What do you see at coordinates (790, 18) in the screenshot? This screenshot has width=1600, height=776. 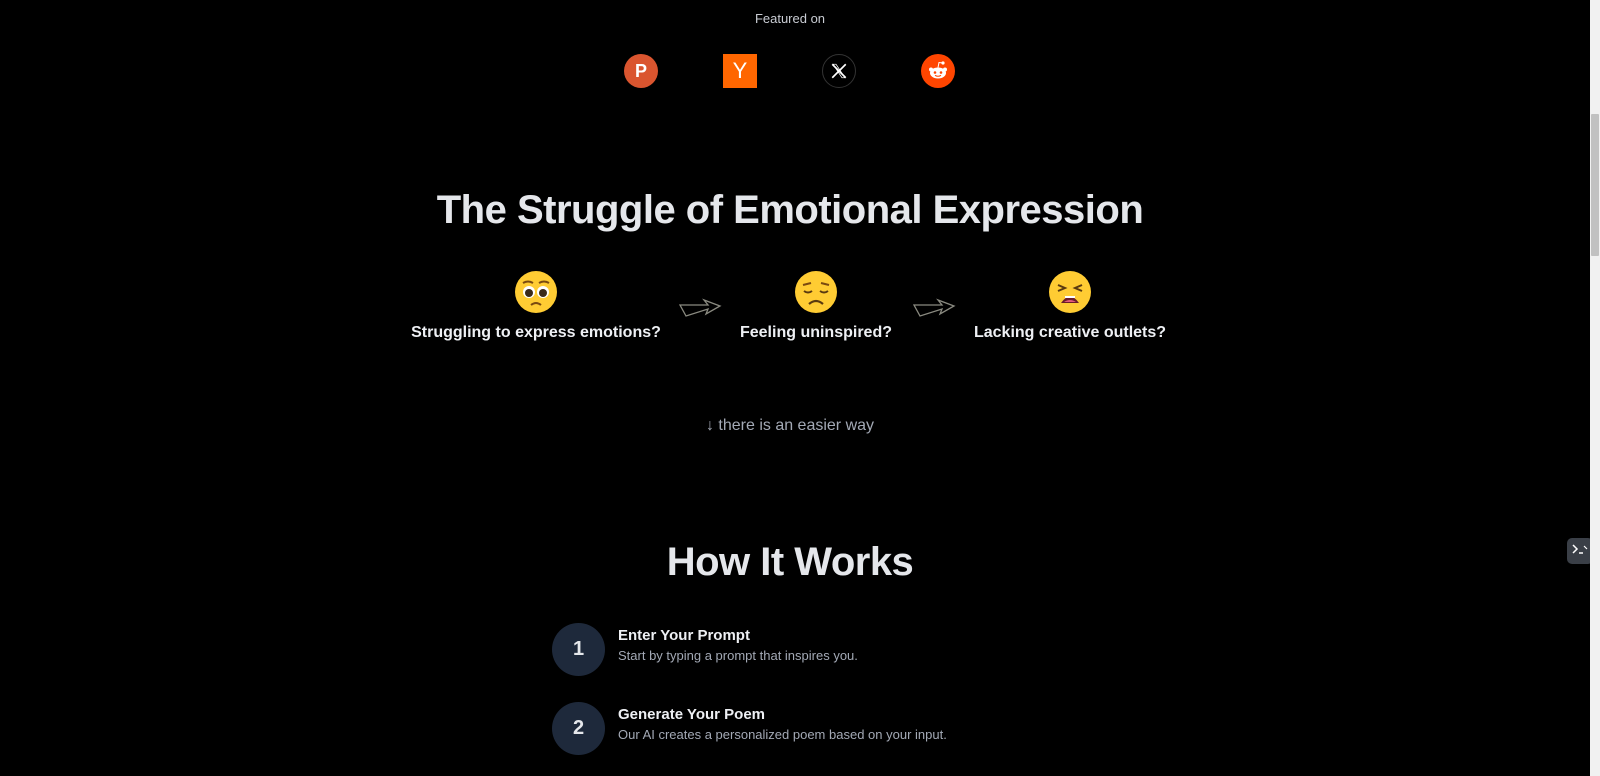 I see `featured-on-label: Featured on` at bounding box center [790, 18].